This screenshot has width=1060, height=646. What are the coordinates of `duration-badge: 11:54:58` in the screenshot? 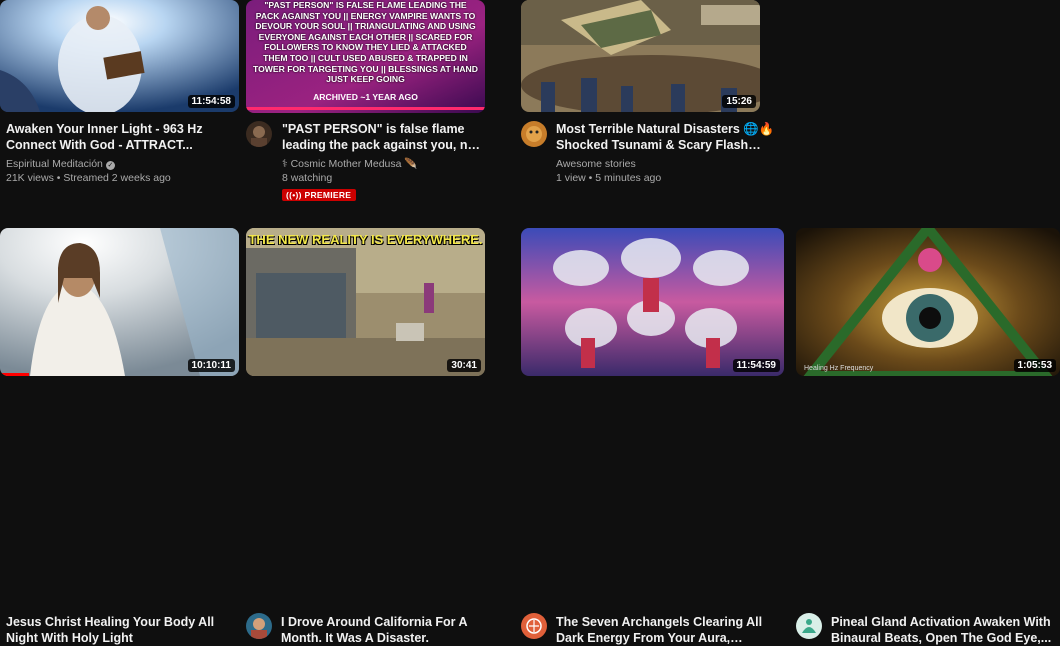 It's located at (211, 101).